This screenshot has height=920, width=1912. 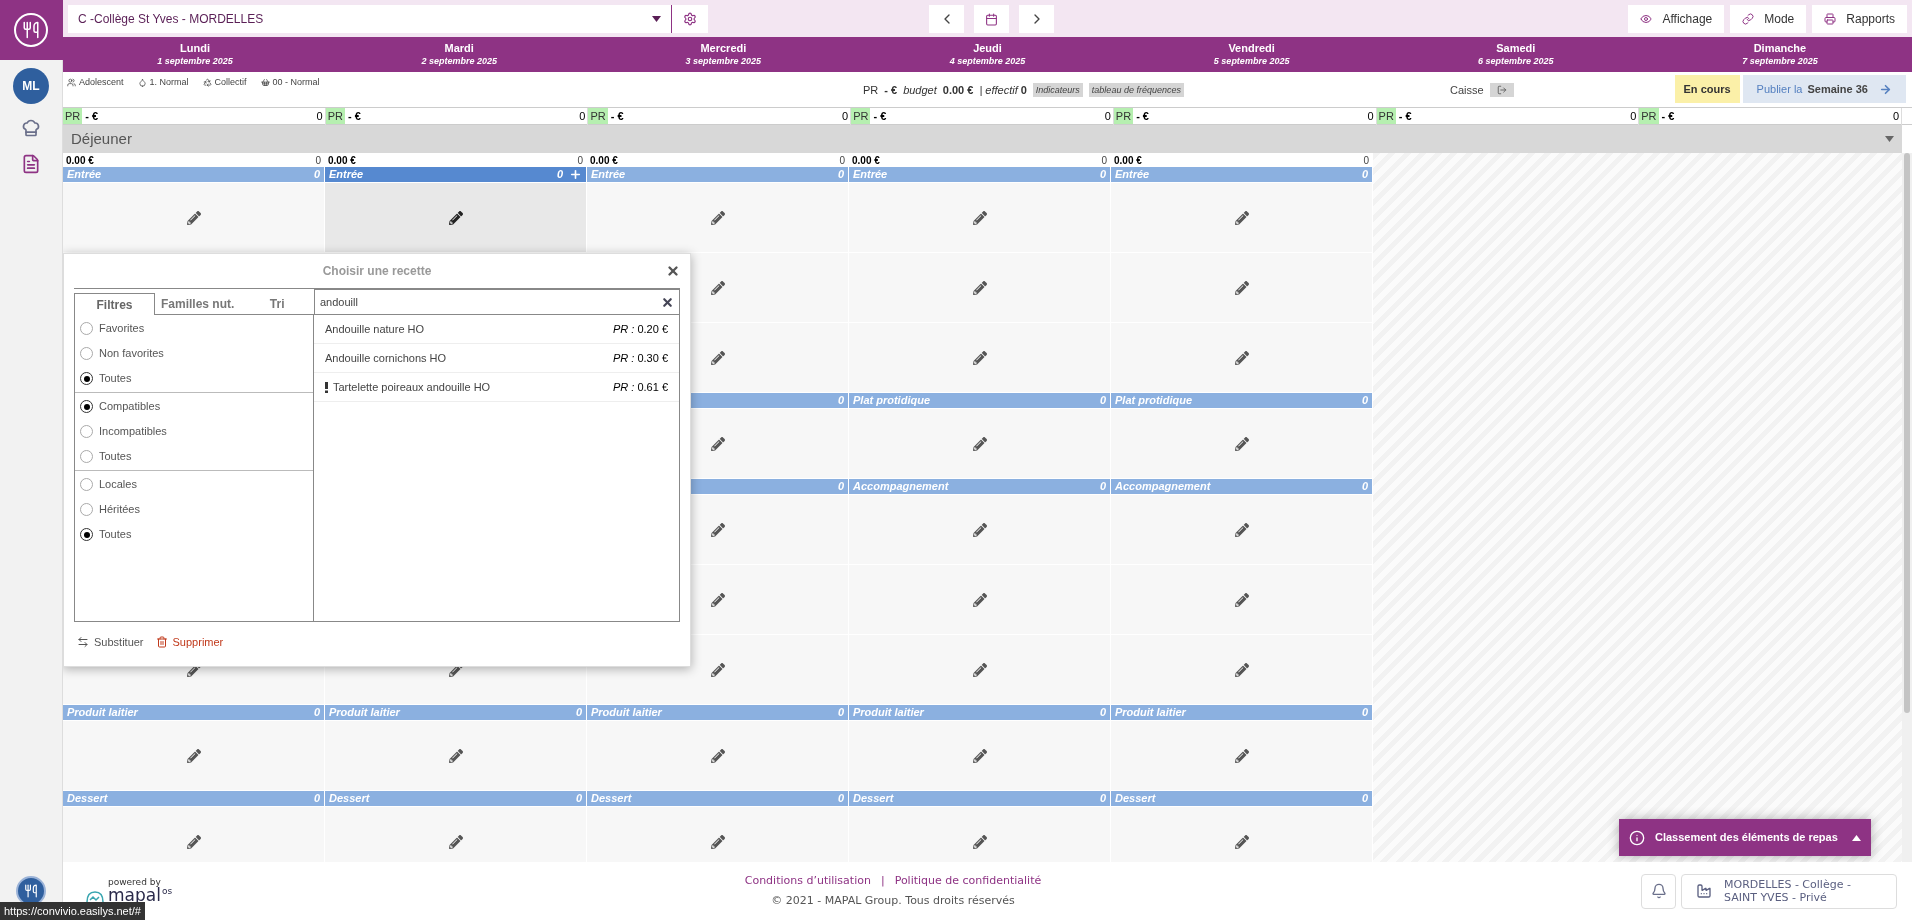 What do you see at coordinates (807, 881) in the screenshot?
I see `terms-link: Conditions d’utilisation` at bounding box center [807, 881].